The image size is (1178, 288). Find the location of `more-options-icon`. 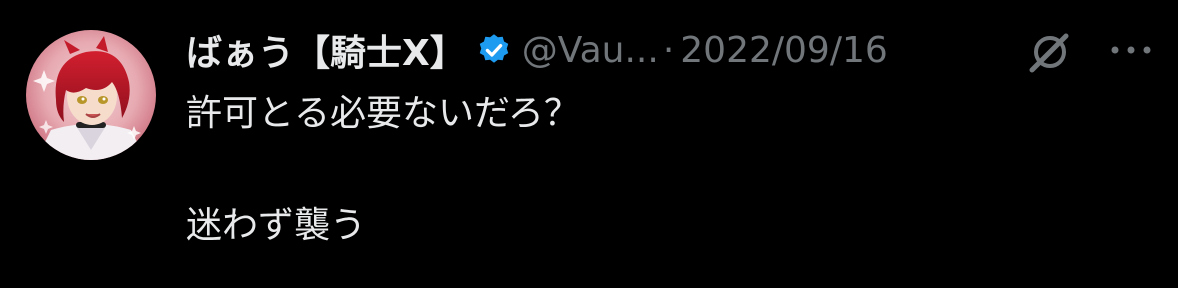

more-options-icon is located at coordinates (1131, 50).